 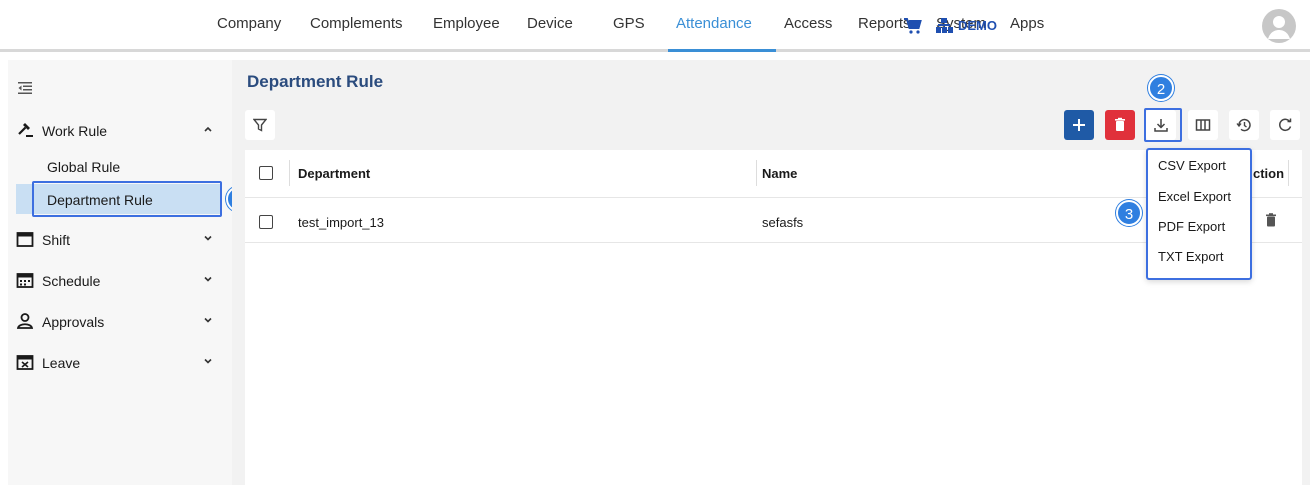 What do you see at coordinates (71, 281) in the screenshot?
I see `sidebar-item-label: Schedule` at bounding box center [71, 281].